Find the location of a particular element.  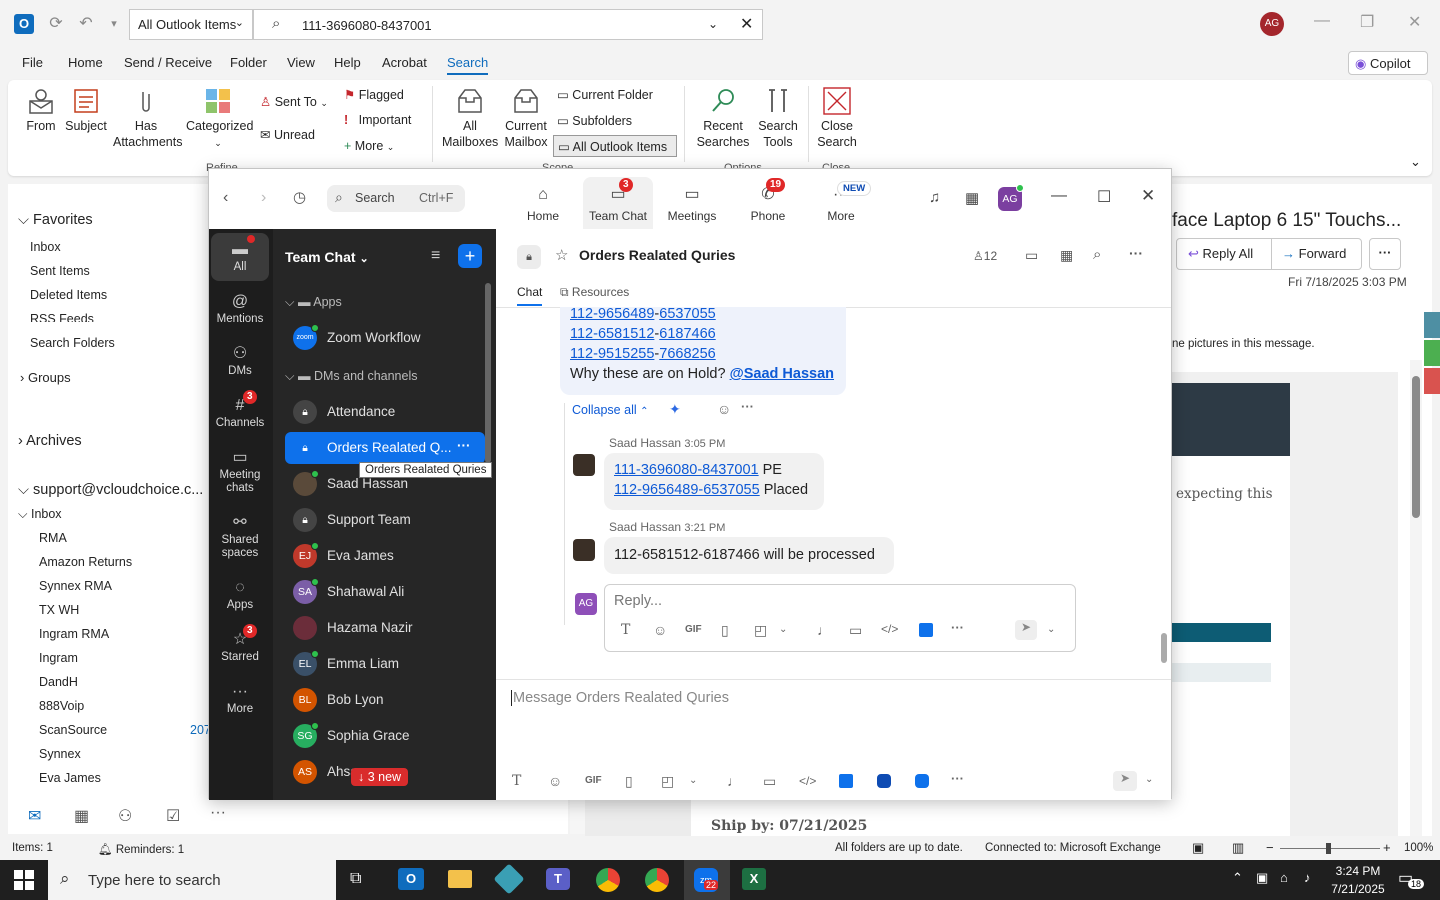

ribbon-collapse-chevron-icon: ⌄ is located at coordinates (1415, 162).